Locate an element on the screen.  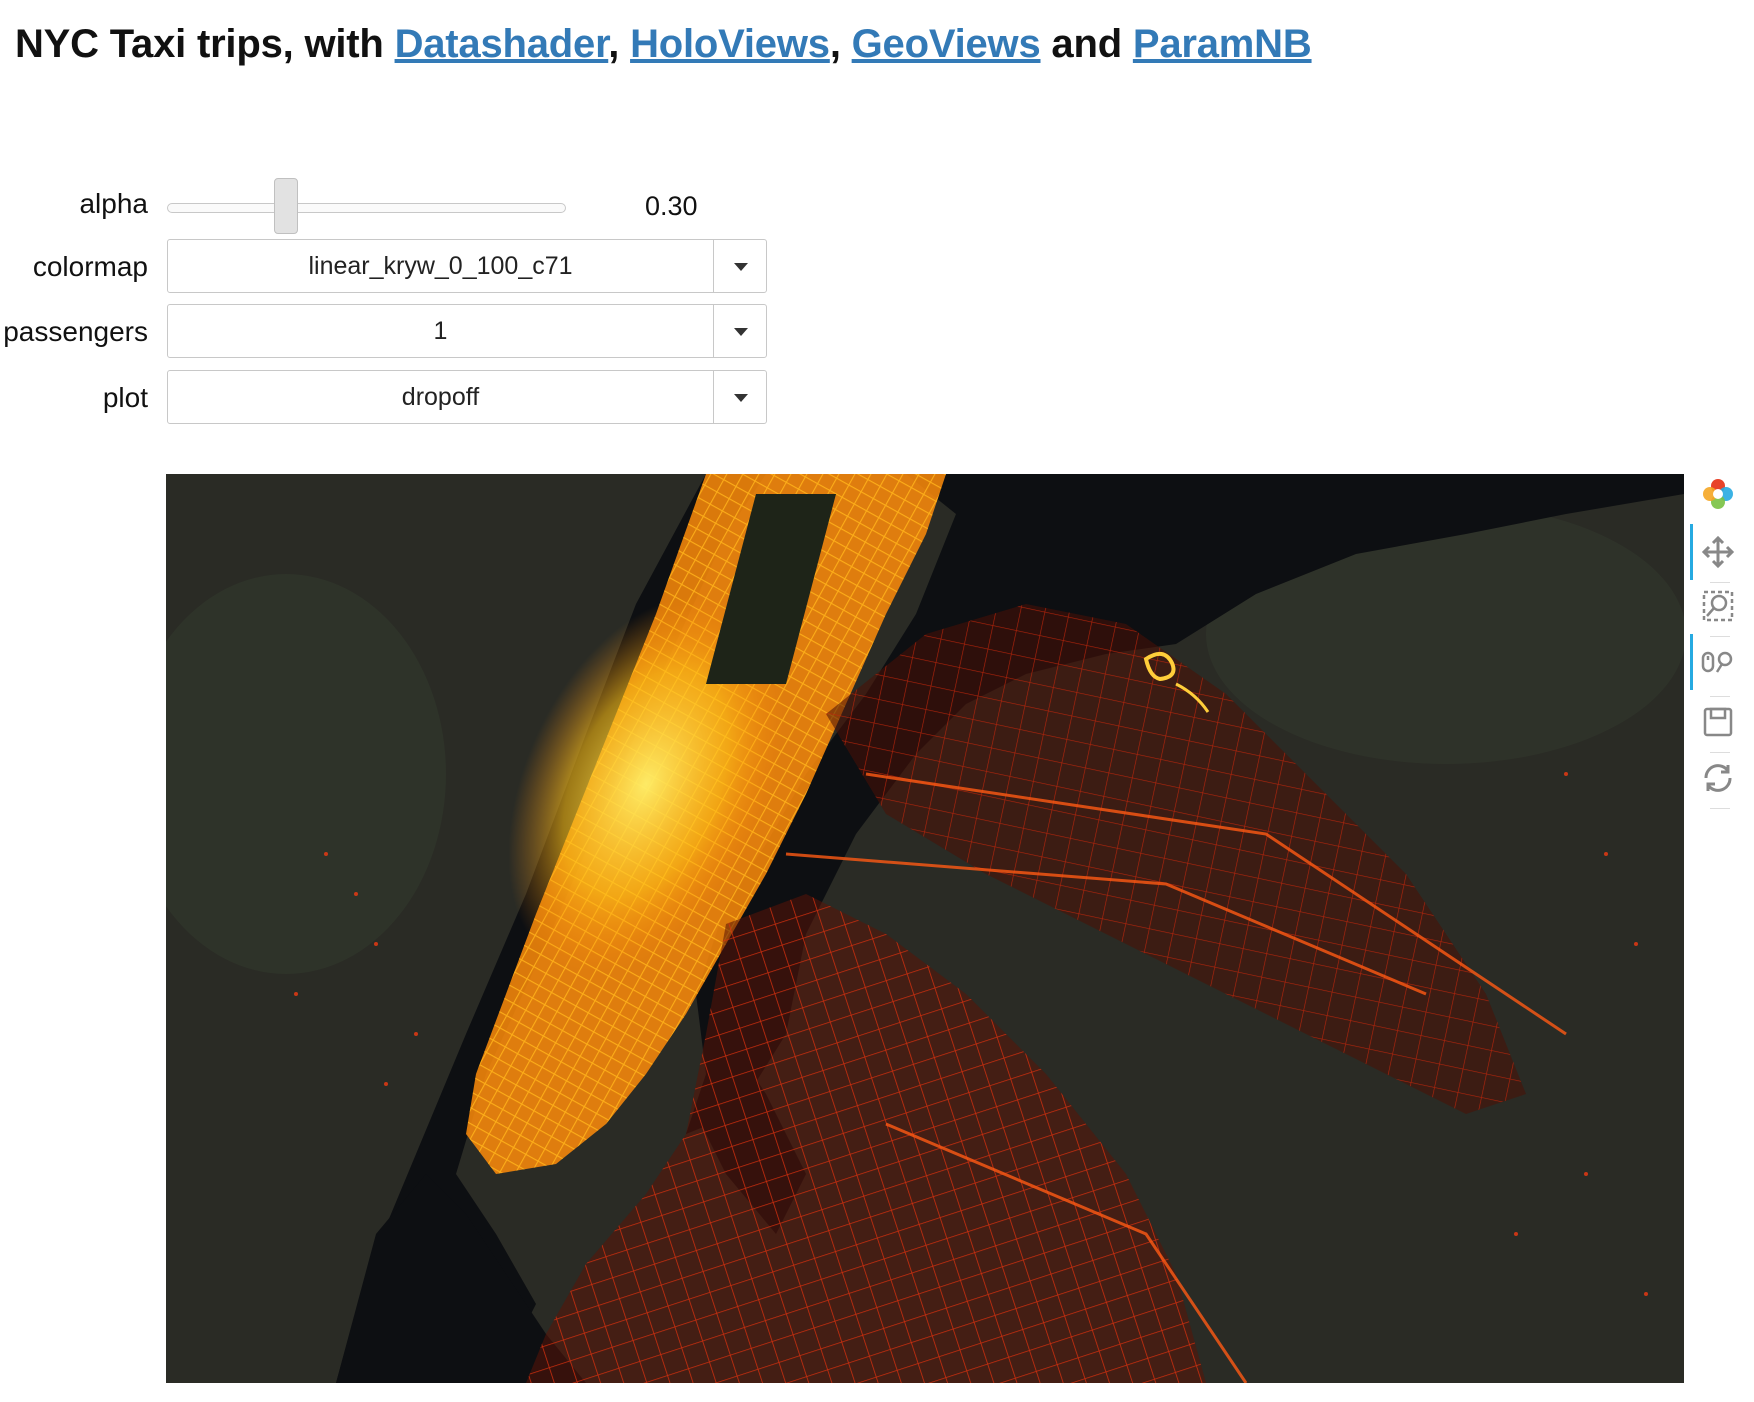
colormap-selected-value: linear_kryw_0_100_c71 is located at coordinates (440, 266).